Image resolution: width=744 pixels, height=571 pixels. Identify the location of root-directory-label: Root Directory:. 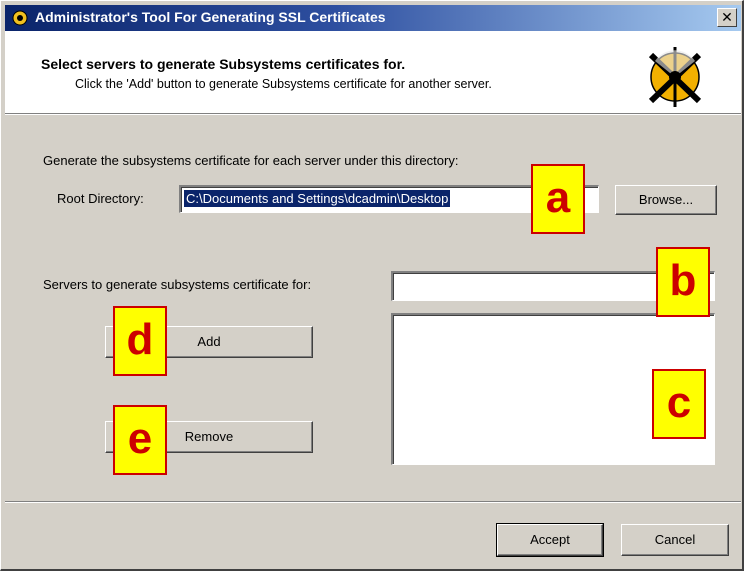
(100, 198).